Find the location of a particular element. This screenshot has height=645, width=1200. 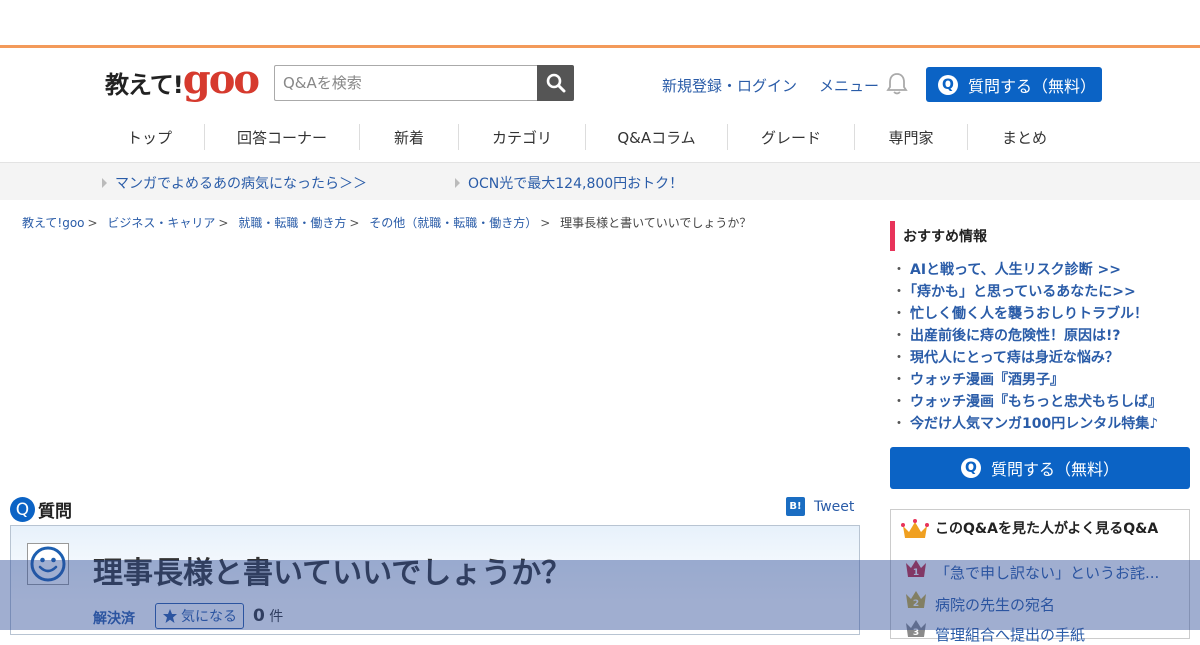

question-section-label: Q 質問 is located at coordinates (41, 509).